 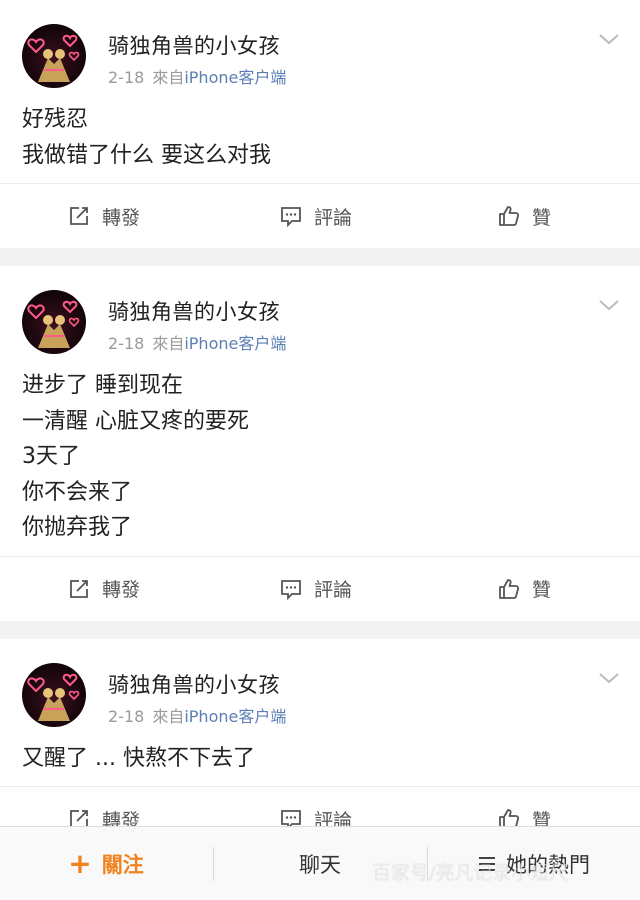 I want to click on post-line: 又醒了 ... 快熬不下去了, so click(x=138, y=758).